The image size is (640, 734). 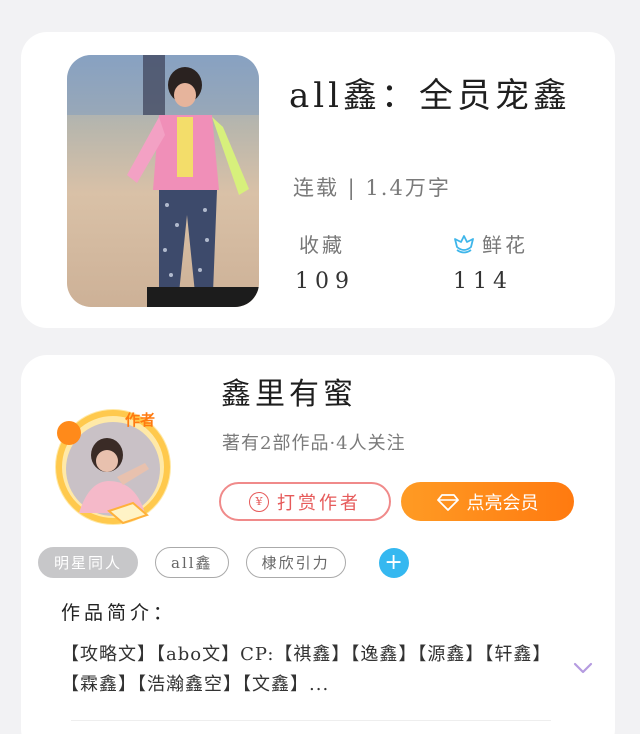 I want to click on book-cover-image, so click(x=163, y=181).